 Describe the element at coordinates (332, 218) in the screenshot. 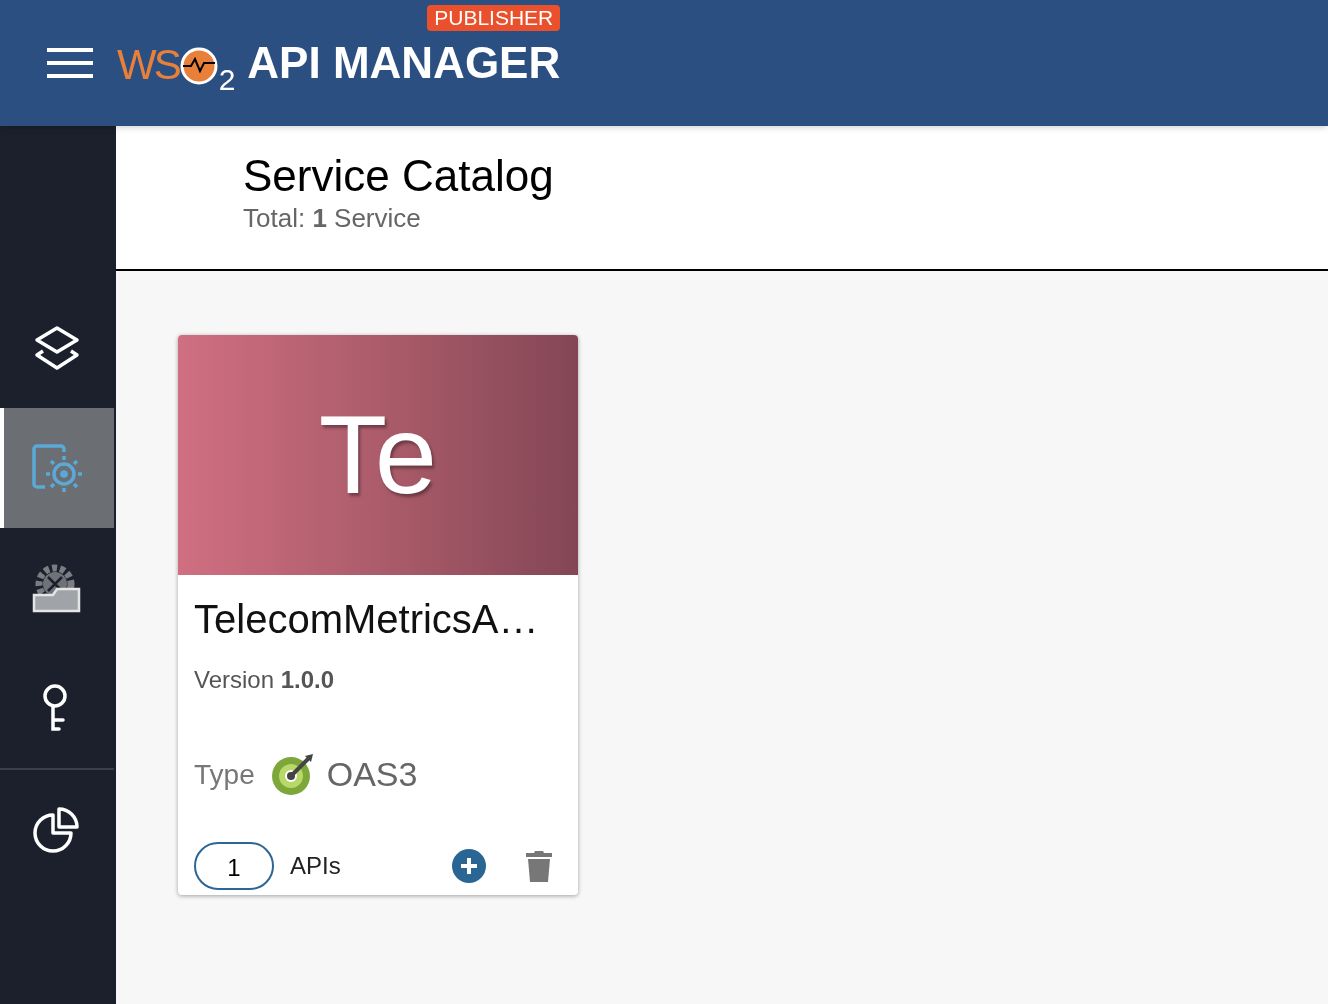

I see `total-count: Total: 1 Service` at that location.